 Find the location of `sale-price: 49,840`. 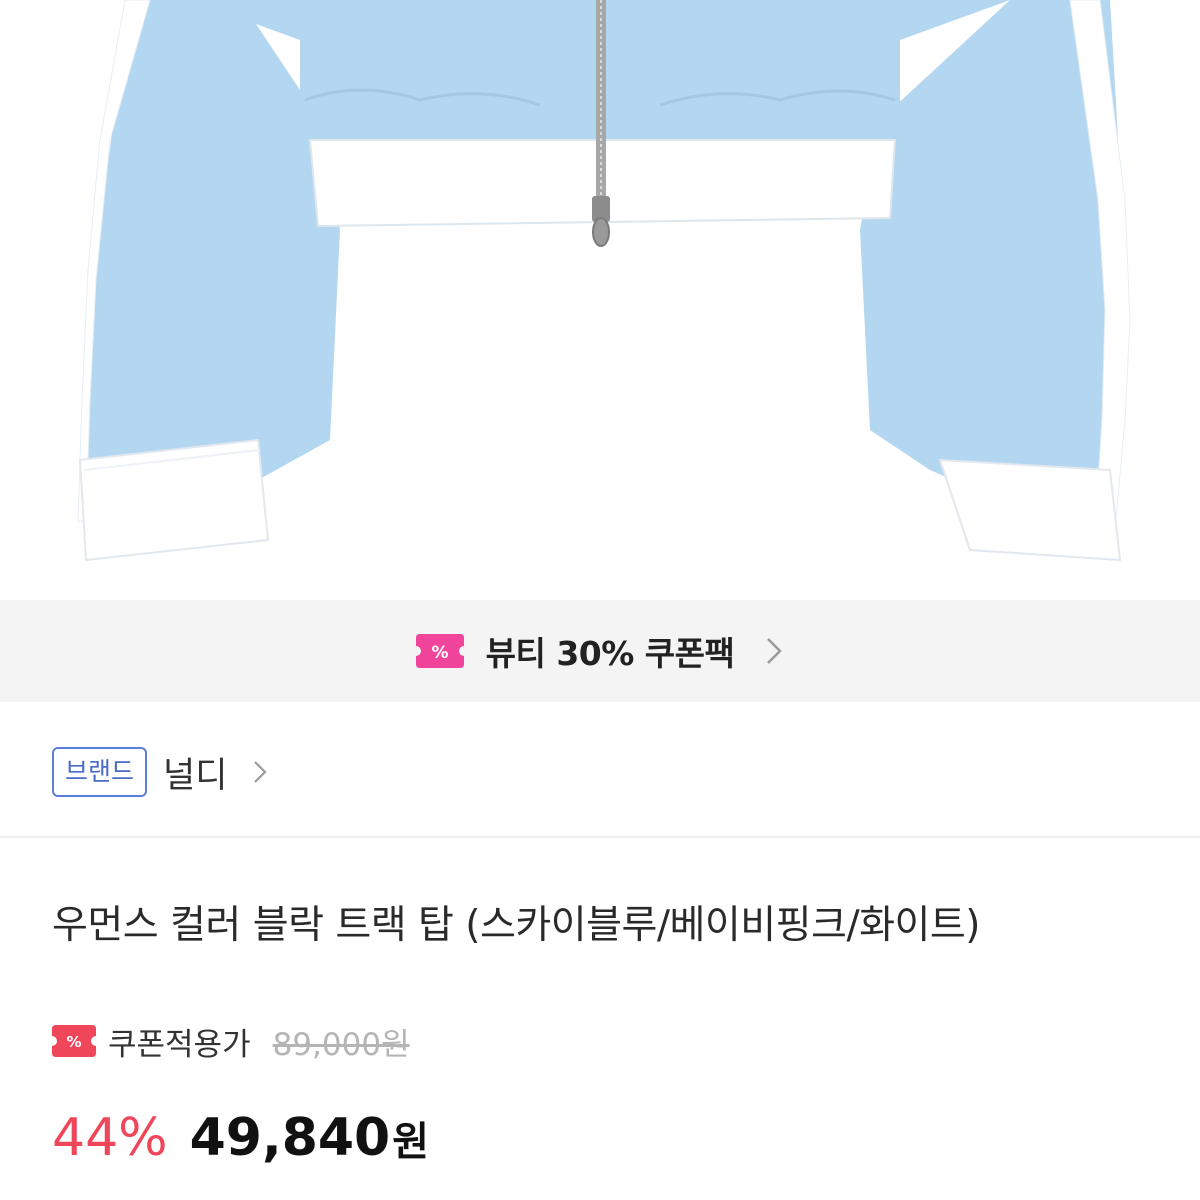

sale-price: 49,840 is located at coordinates (290, 1138).